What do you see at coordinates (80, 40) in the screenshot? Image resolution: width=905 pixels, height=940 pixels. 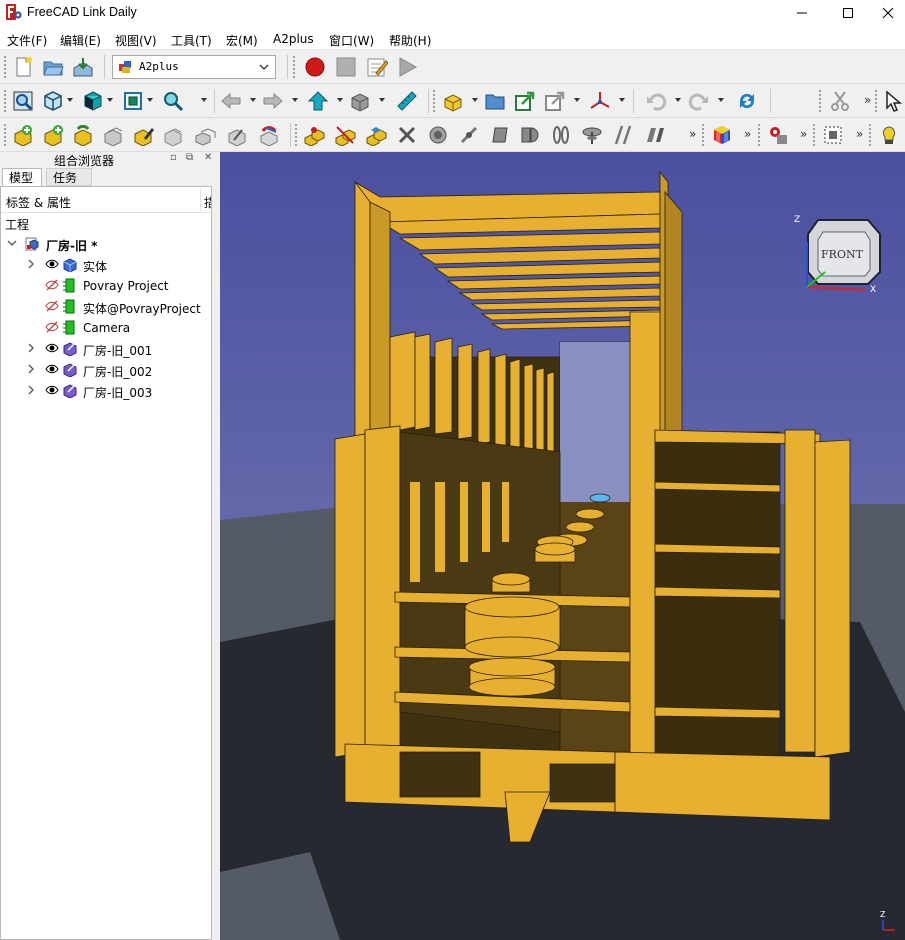 I see `menu-edit: 编辑(E)` at bounding box center [80, 40].